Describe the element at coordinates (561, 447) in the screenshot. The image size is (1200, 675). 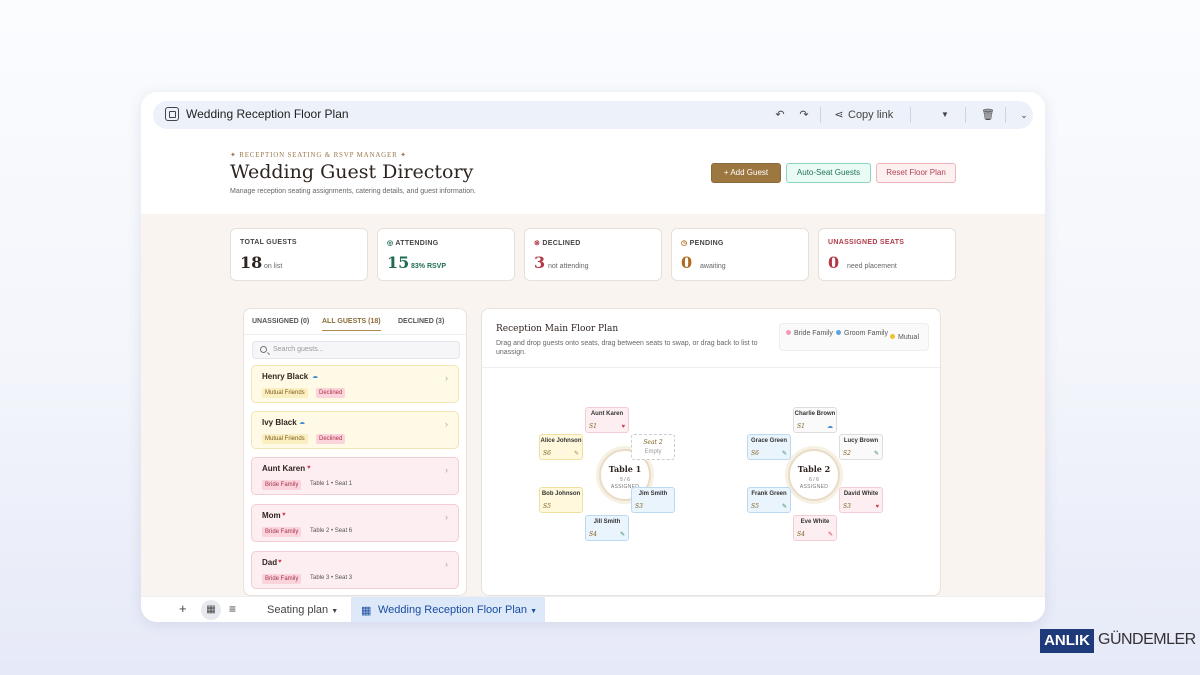
I see `seat-t1-s6: Alice Johnson S6 ✎` at that location.